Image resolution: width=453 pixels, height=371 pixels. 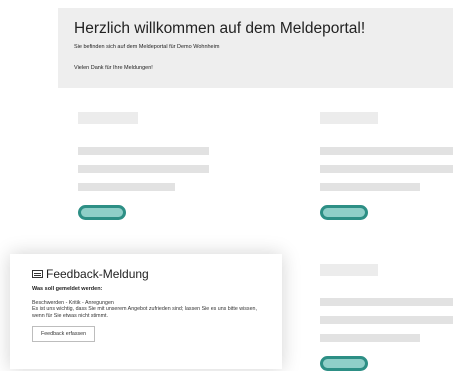 What do you see at coordinates (97, 274) in the screenshot?
I see `feedback-title: Feedback-Meldung` at bounding box center [97, 274].